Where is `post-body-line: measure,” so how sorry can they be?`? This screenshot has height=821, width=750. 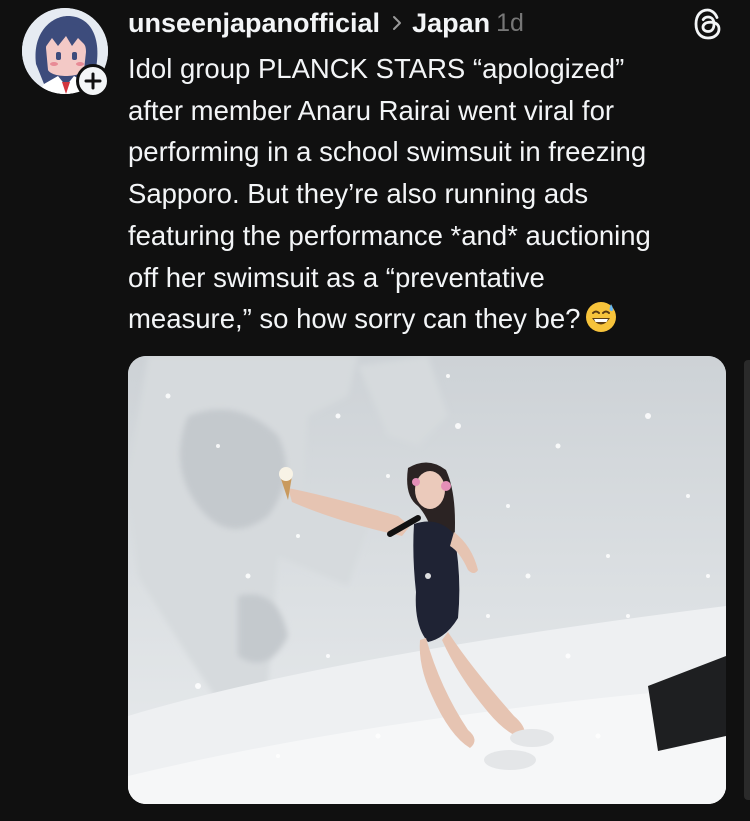 post-body-line: measure,” so how sorry can they be? is located at coordinates (354, 319).